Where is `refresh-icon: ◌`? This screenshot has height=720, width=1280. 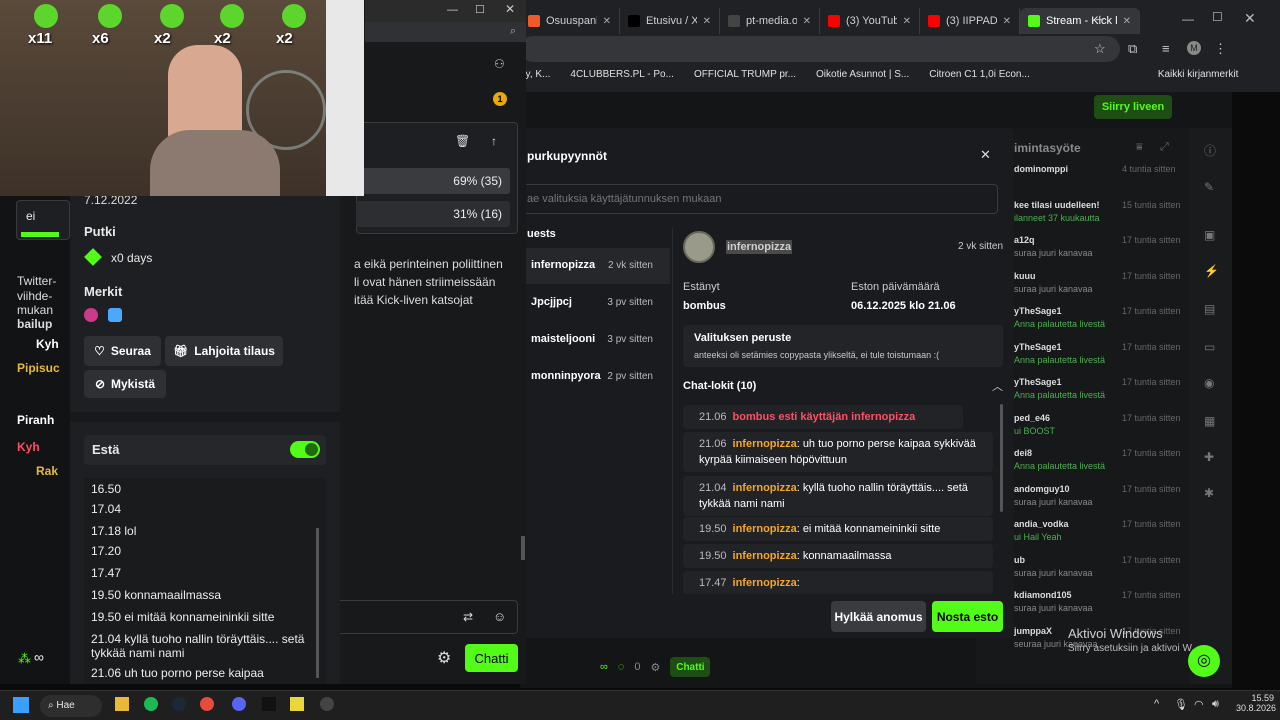 refresh-icon: ◌ is located at coordinates (621, 667).